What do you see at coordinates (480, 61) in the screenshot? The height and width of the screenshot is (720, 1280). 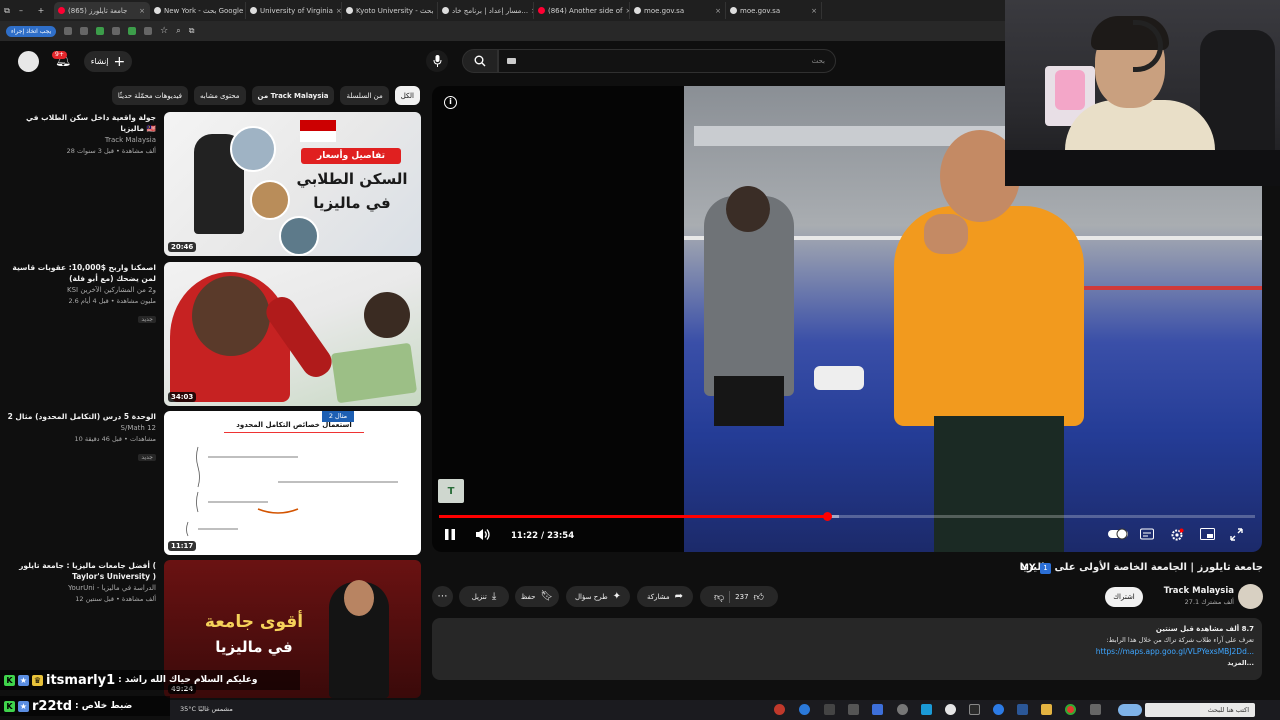 I see `search-button` at bounding box center [480, 61].